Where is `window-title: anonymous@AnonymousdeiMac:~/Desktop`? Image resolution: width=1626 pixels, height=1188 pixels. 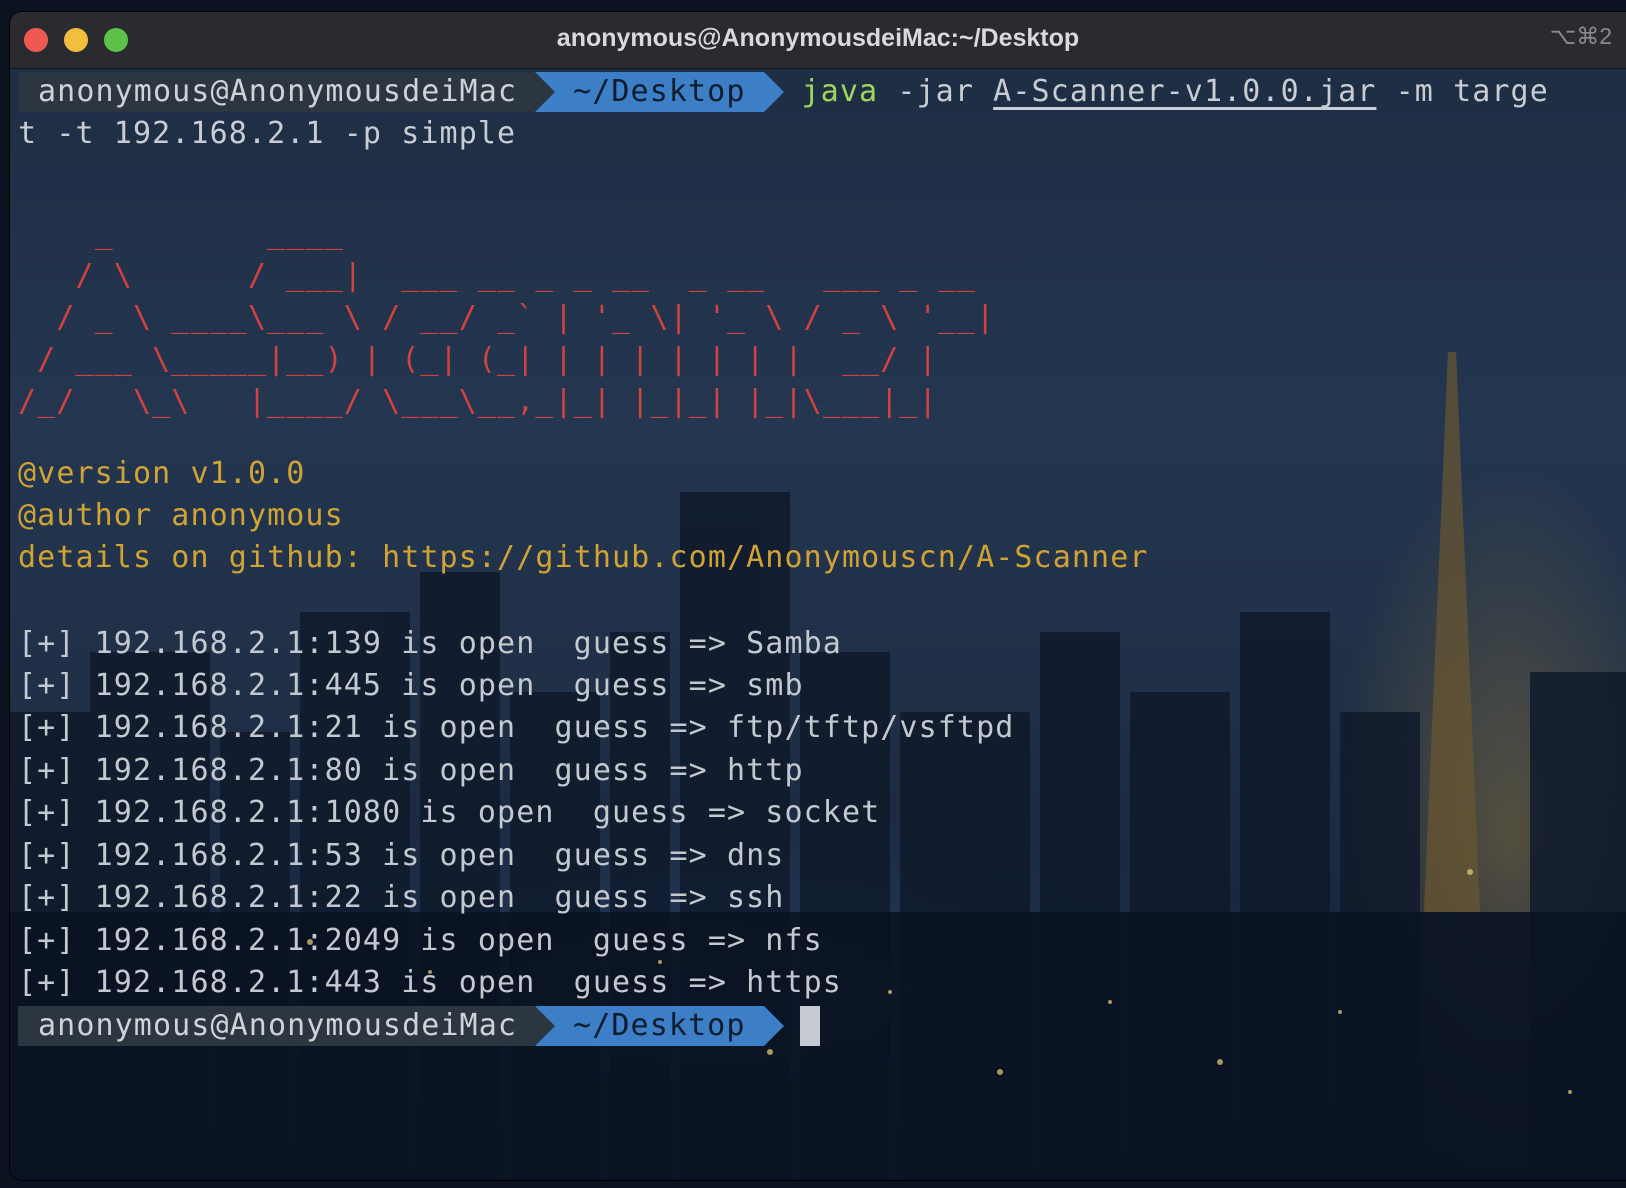
window-title: anonymous@AnonymousdeiMac:~/Desktop is located at coordinates (818, 38).